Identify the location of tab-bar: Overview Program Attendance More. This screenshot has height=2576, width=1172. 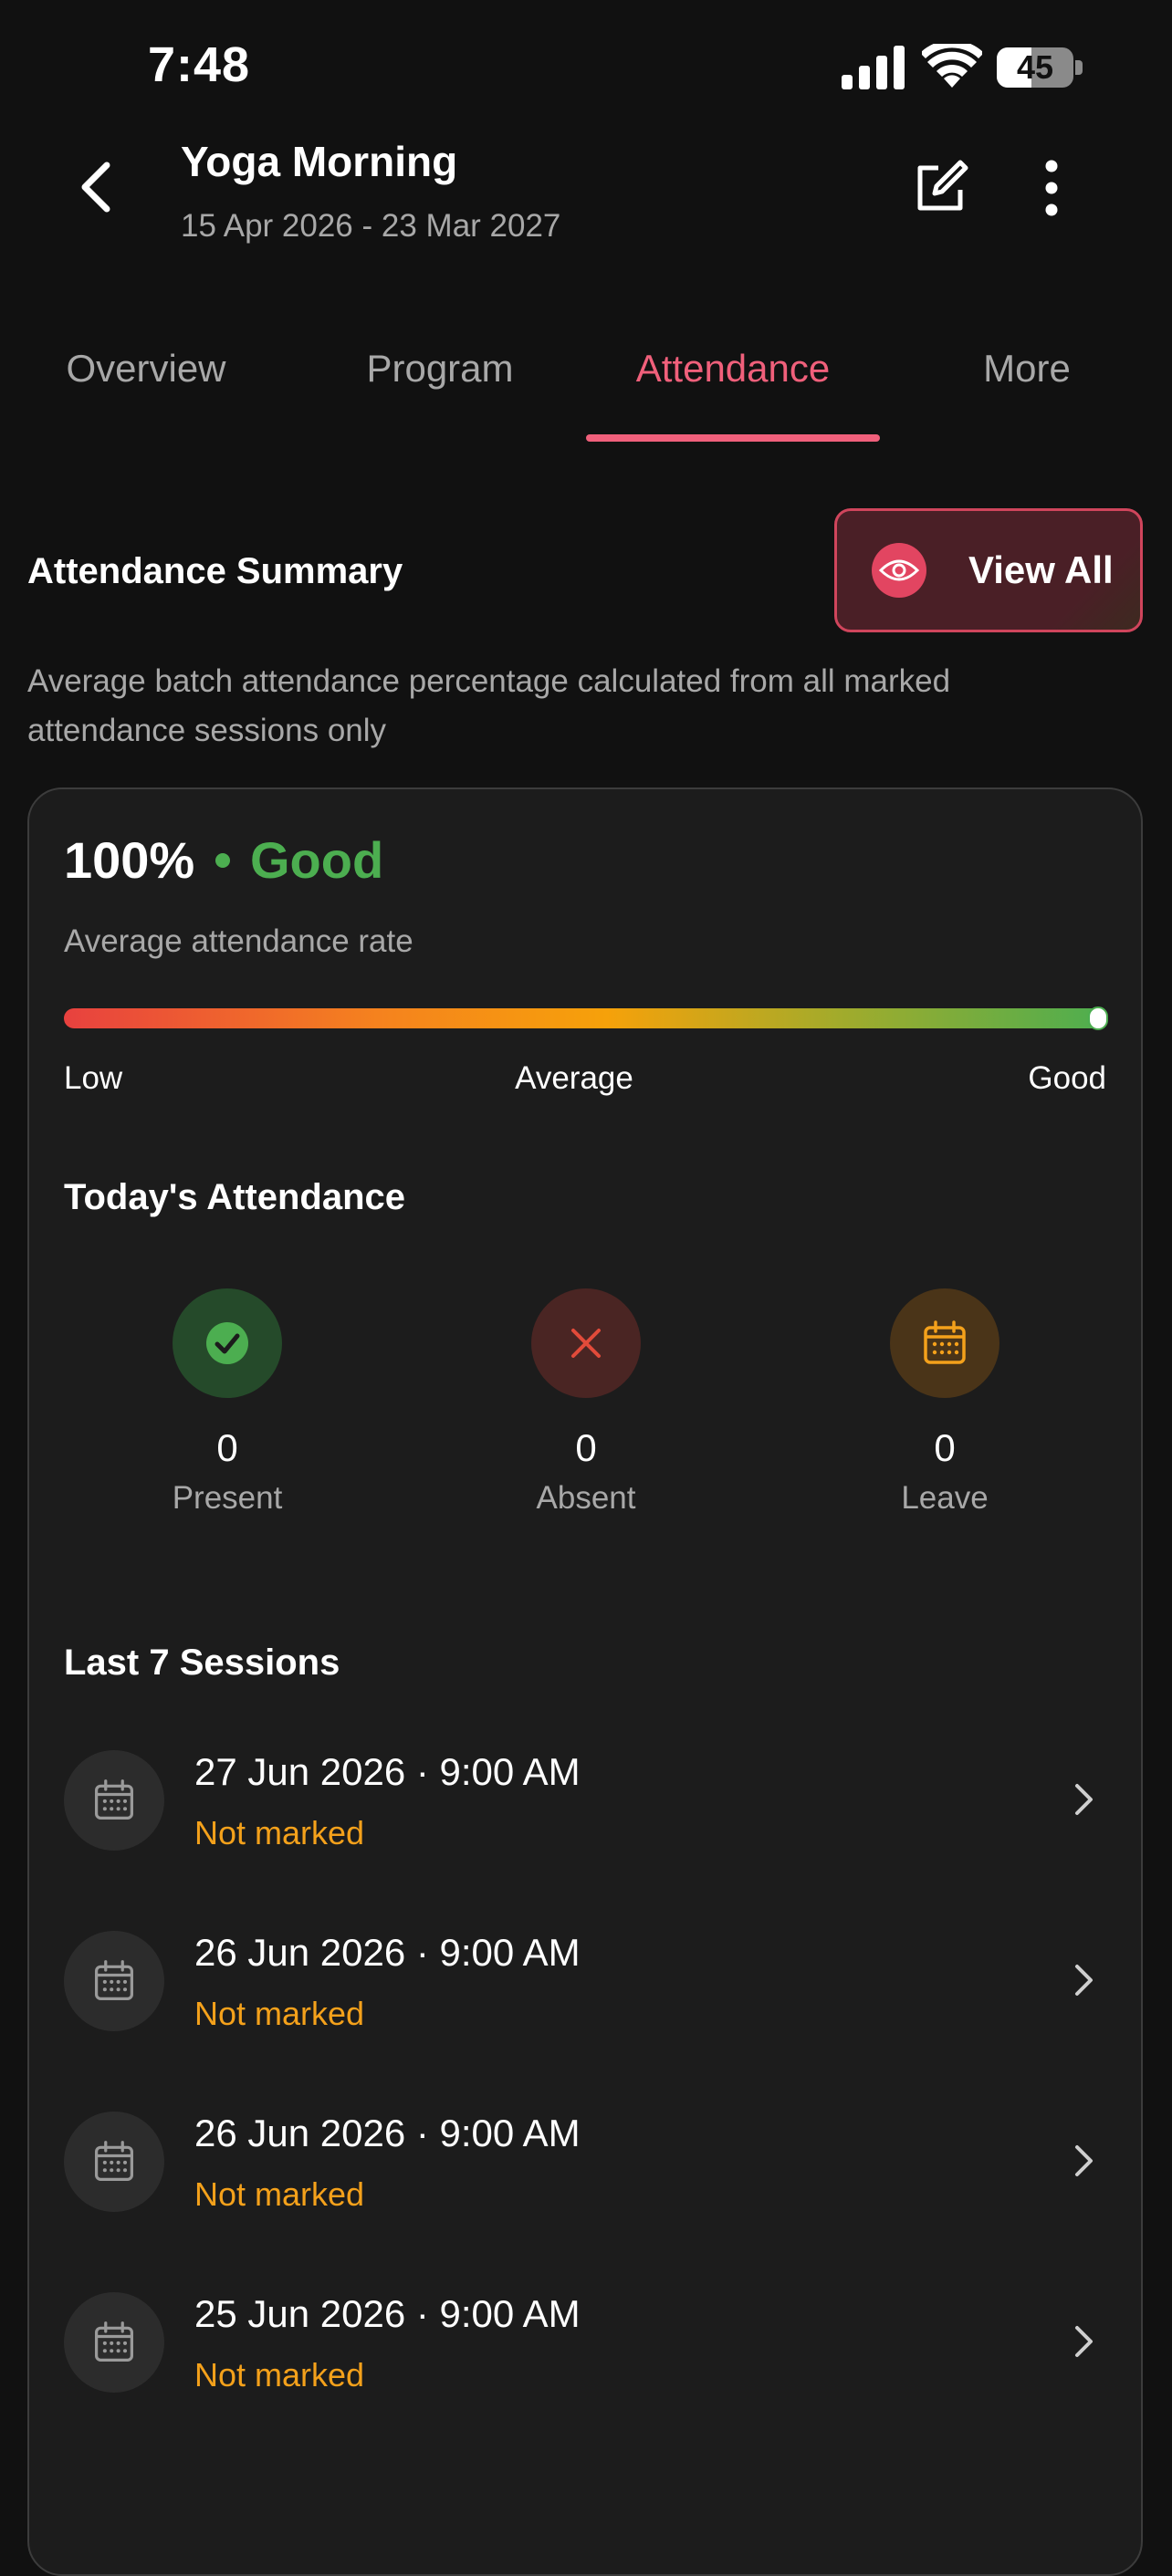
(586, 397).